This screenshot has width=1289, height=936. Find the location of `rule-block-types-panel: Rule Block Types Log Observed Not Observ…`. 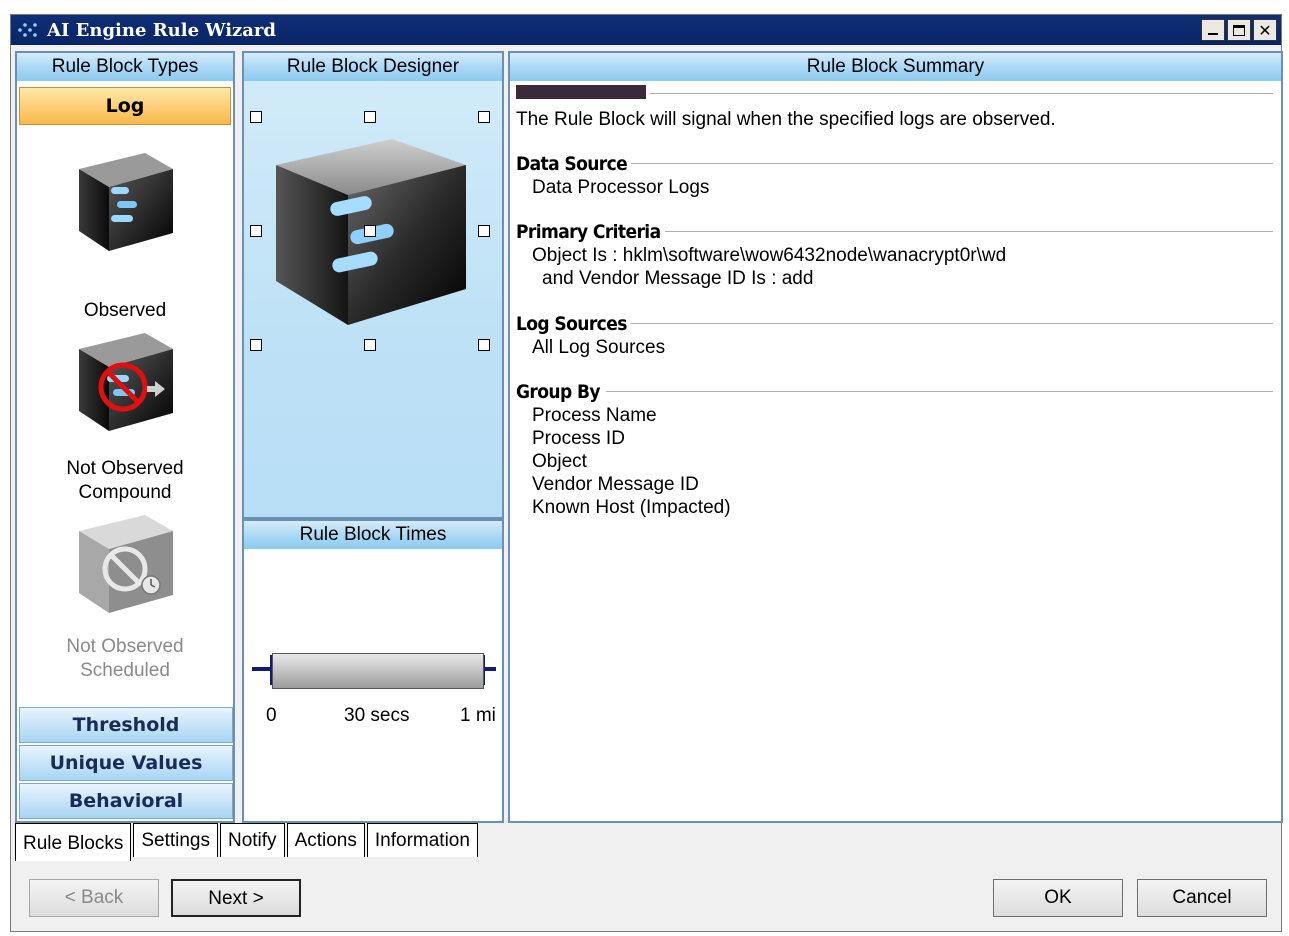

rule-block-types-panel: Rule Block Types Log Observed Not Observ… is located at coordinates (125, 437).